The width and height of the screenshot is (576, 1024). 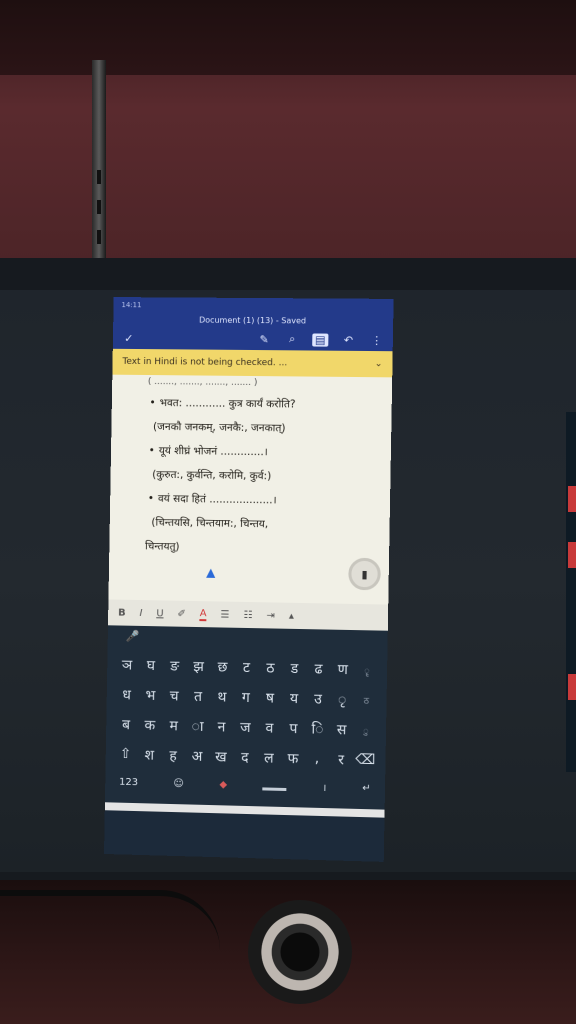 What do you see at coordinates (221, 757) in the screenshot?
I see `key: ख` at bounding box center [221, 757].